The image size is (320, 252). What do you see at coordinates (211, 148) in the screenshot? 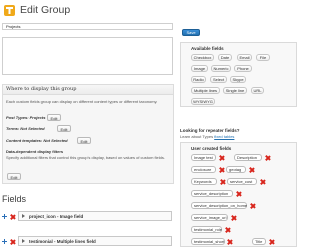
I see `user-created-fields-title: User created fields` at bounding box center [211, 148].